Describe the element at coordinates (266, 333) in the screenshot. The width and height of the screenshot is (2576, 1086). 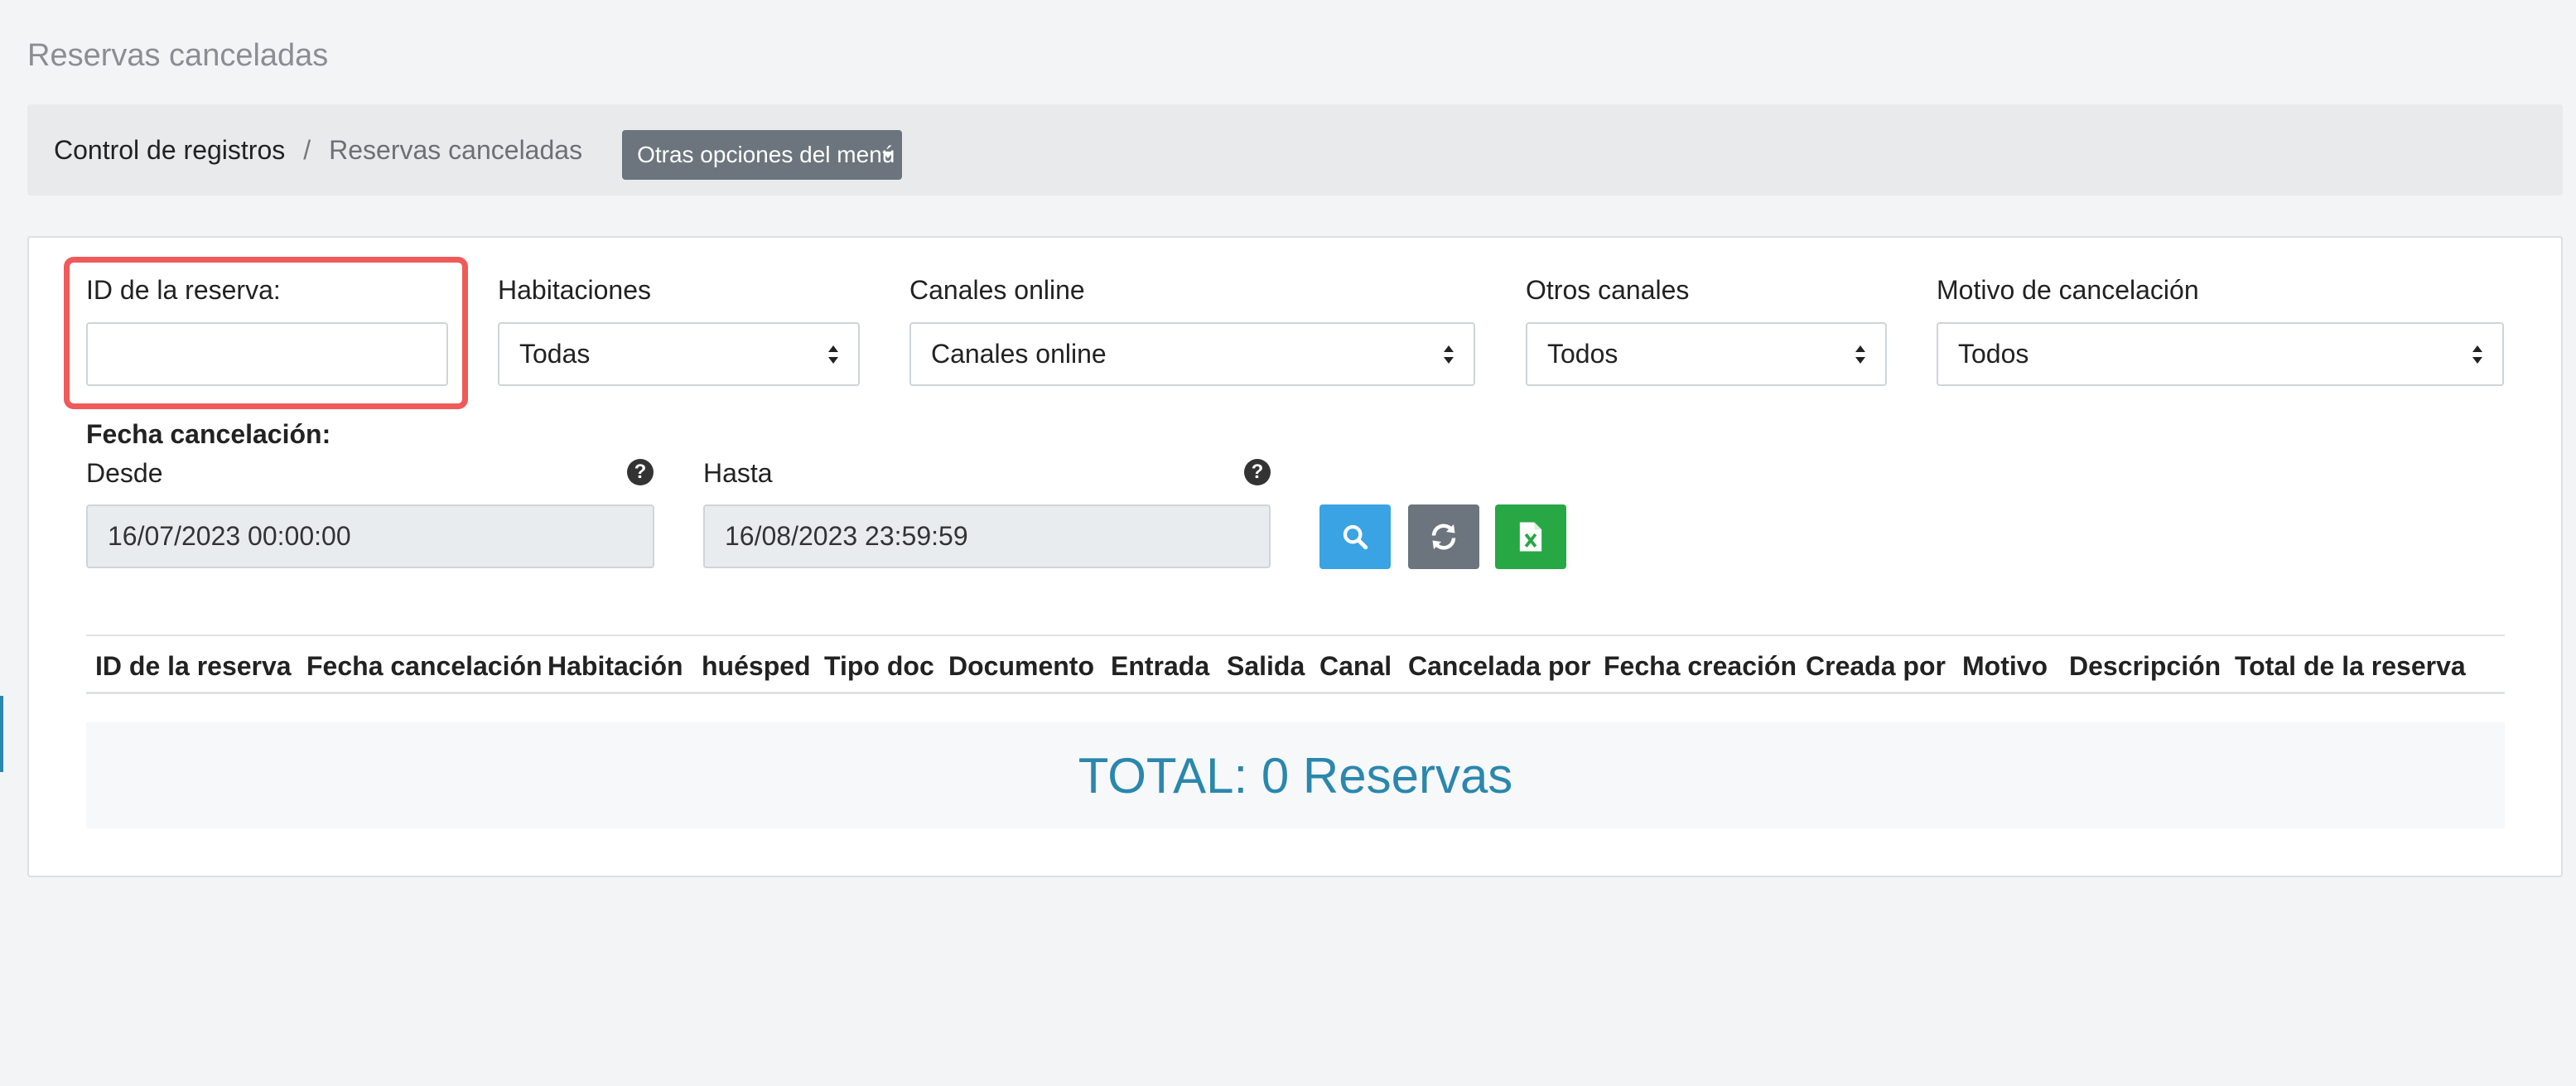
I see `highlight-annotation` at that location.